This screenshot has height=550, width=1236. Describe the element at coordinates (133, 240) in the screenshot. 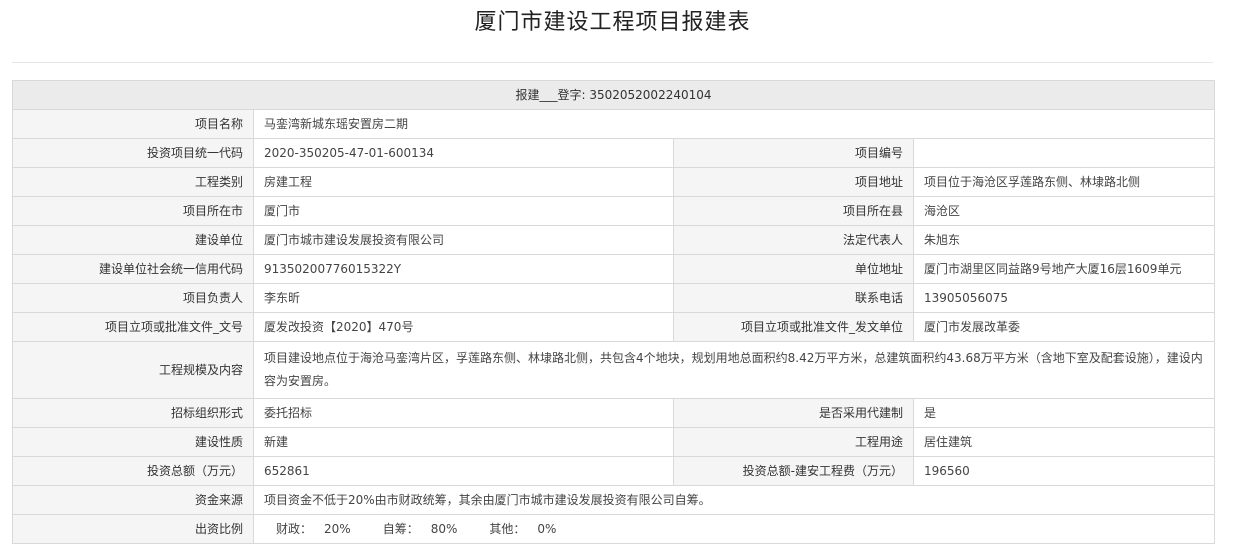

I see `builder-label: 建设单位` at that location.